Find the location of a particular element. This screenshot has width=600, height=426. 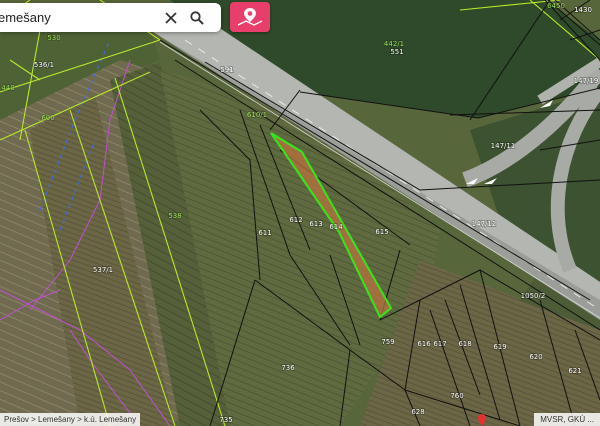

parcel-label: 600 is located at coordinates (47, 118).